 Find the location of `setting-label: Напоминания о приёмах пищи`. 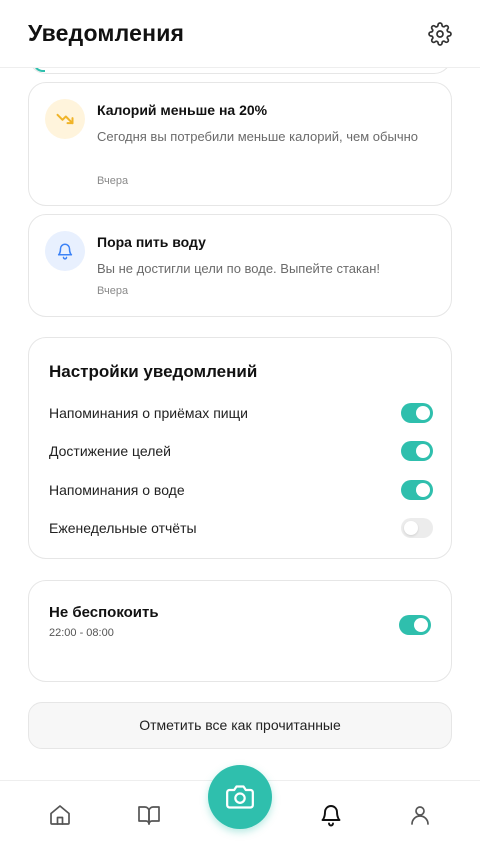

setting-label: Напоминания о приёмах пищи is located at coordinates (148, 413).